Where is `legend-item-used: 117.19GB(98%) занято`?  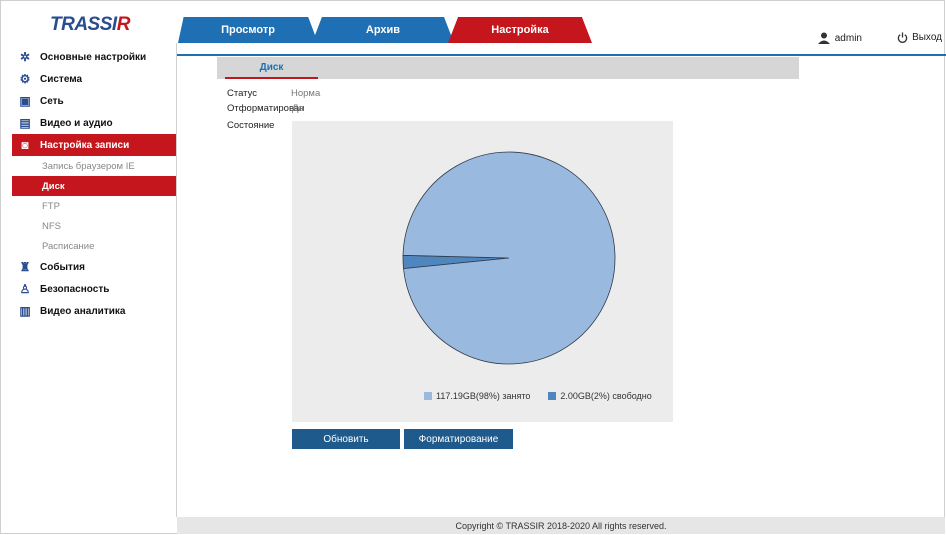 legend-item-used: 117.19GB(98%) занято is located at coordinates (477, 396).